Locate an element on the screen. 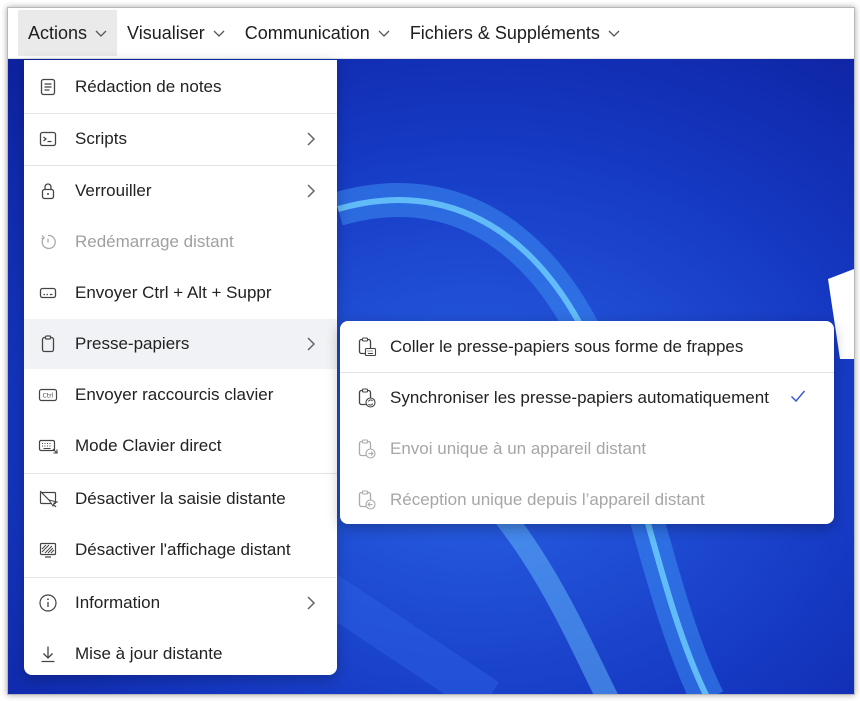  menu-item-label: Mise à jour distante is located at coordinates (149, 653).